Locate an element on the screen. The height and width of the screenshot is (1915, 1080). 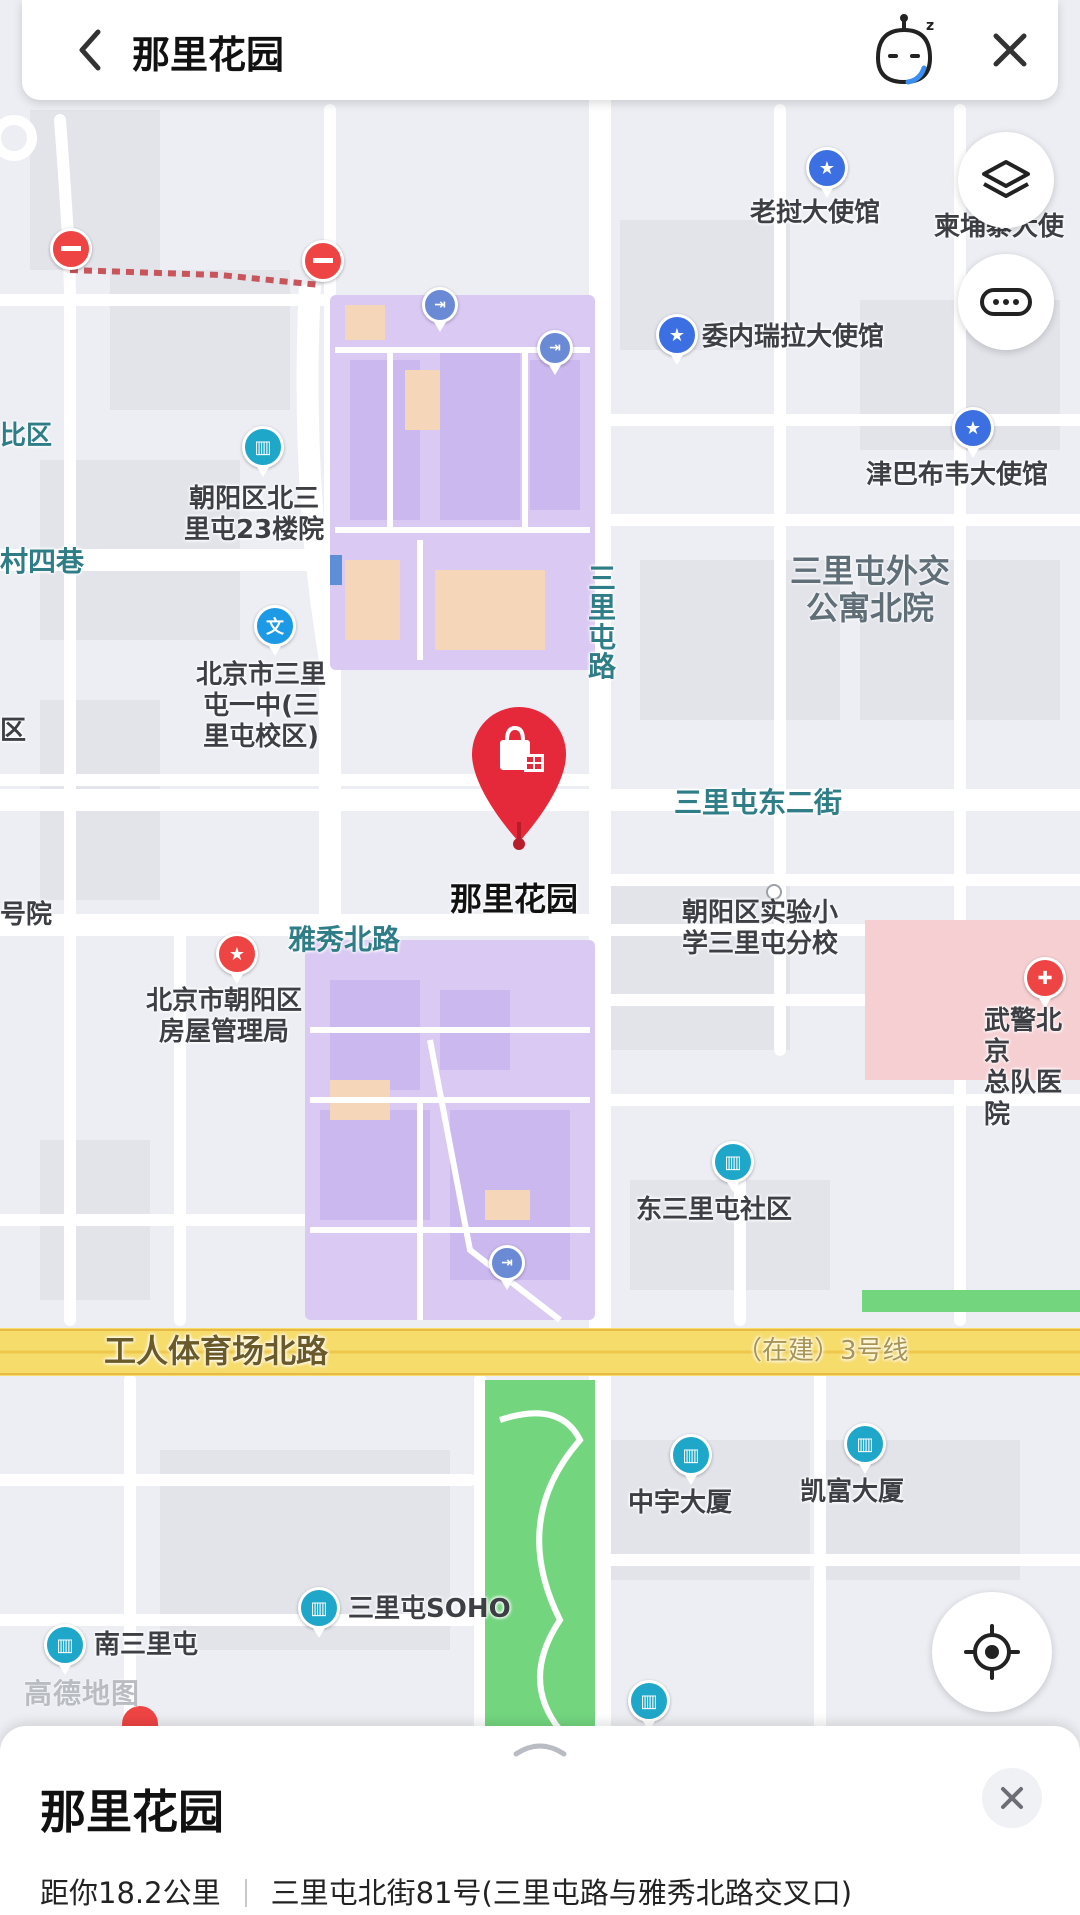
place-info-row: 距你18.2公里 三里屯北街81号(三里屯路与雅秀北路交叉口) is located at coordinates (446, 1891).